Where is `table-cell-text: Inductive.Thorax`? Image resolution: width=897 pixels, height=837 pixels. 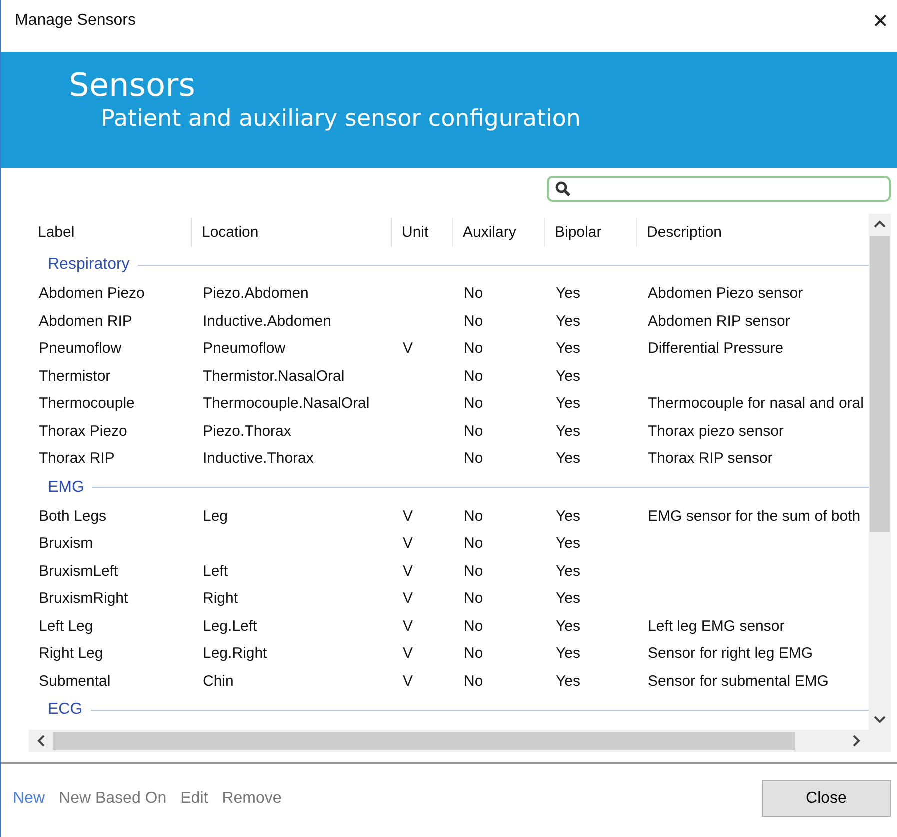 table-cell-text: Inductive.Thorax is located at coordinates (258, 459).